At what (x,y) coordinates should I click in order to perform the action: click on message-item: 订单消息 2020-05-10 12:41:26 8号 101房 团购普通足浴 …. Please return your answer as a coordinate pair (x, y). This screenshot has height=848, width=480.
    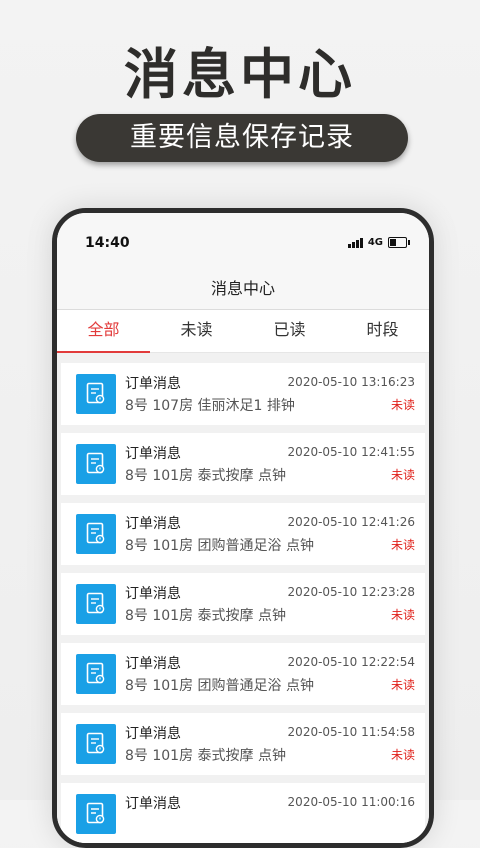
    Looking at the image, I should click on (243, 534).